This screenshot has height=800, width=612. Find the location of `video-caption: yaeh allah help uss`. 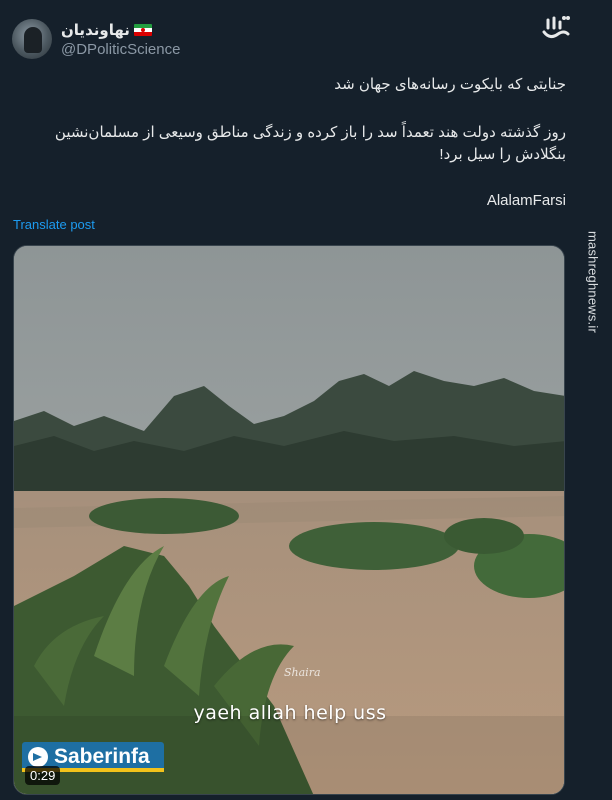

video-caption: yaeh allah help uss is located at coordinates (290, 713).